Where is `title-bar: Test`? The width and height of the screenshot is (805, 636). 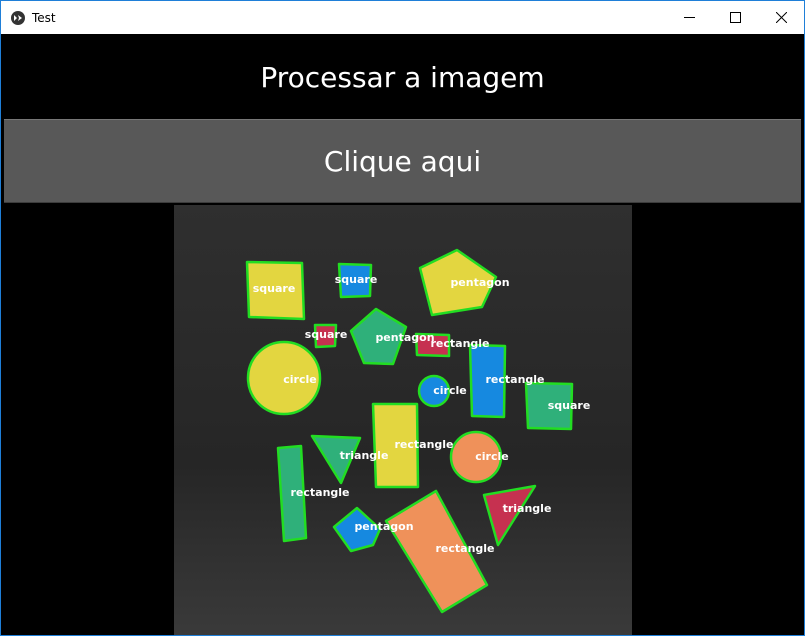 title-bar: Test is located at coordinates (402, 17).